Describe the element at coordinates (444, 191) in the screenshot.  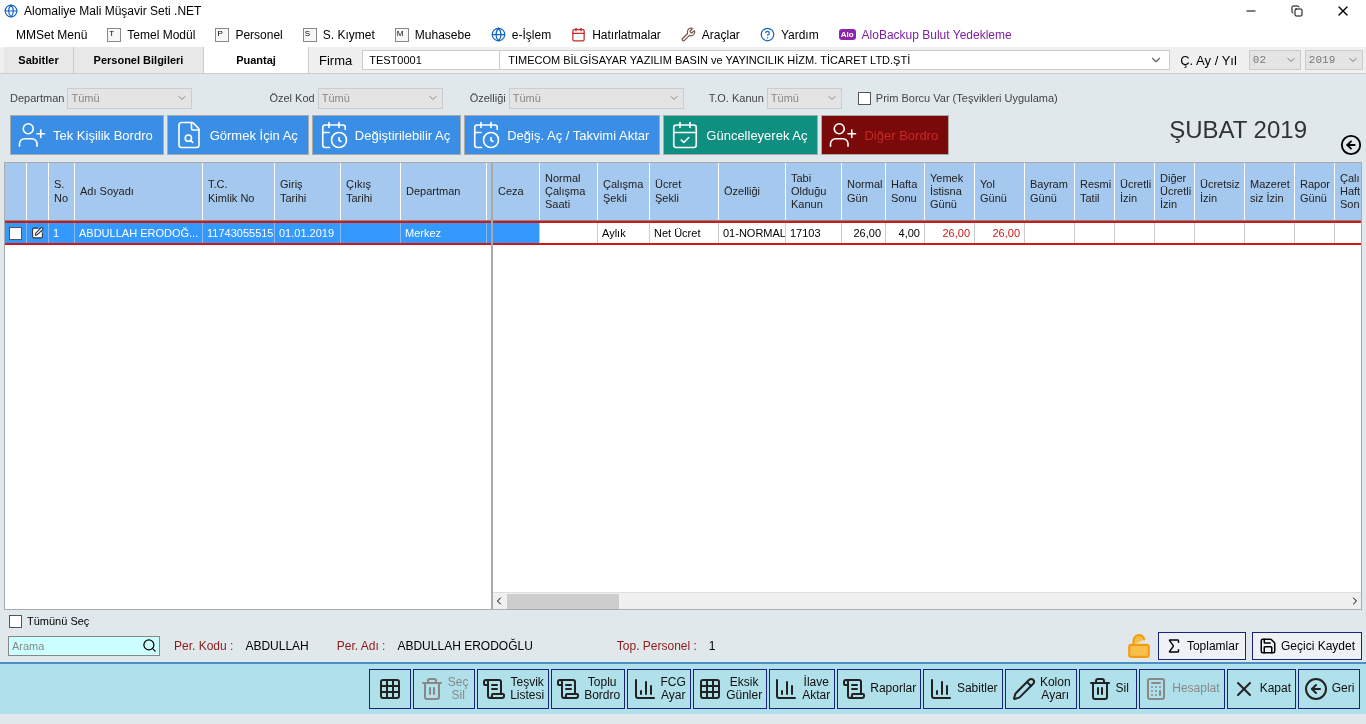
I see `column-header: Departman` at that location.